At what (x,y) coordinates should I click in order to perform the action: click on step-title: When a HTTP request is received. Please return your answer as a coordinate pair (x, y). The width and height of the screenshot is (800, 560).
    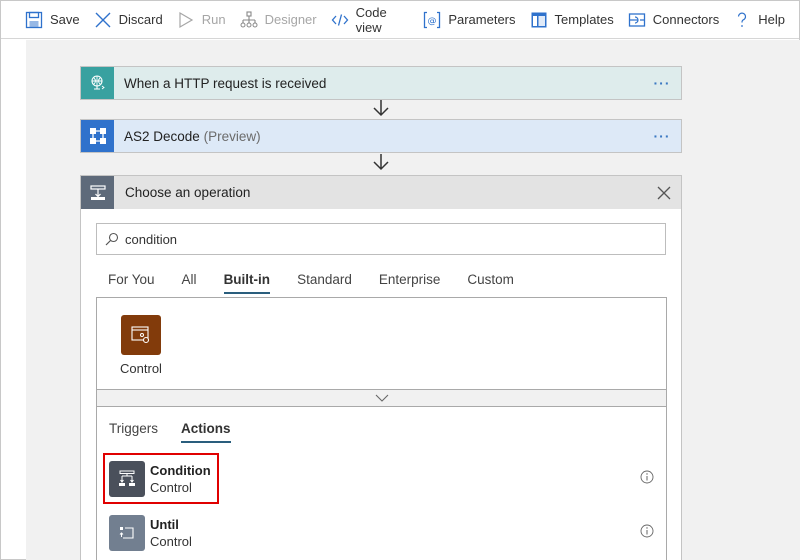
    Looking at the image, I should click on (225, 83).